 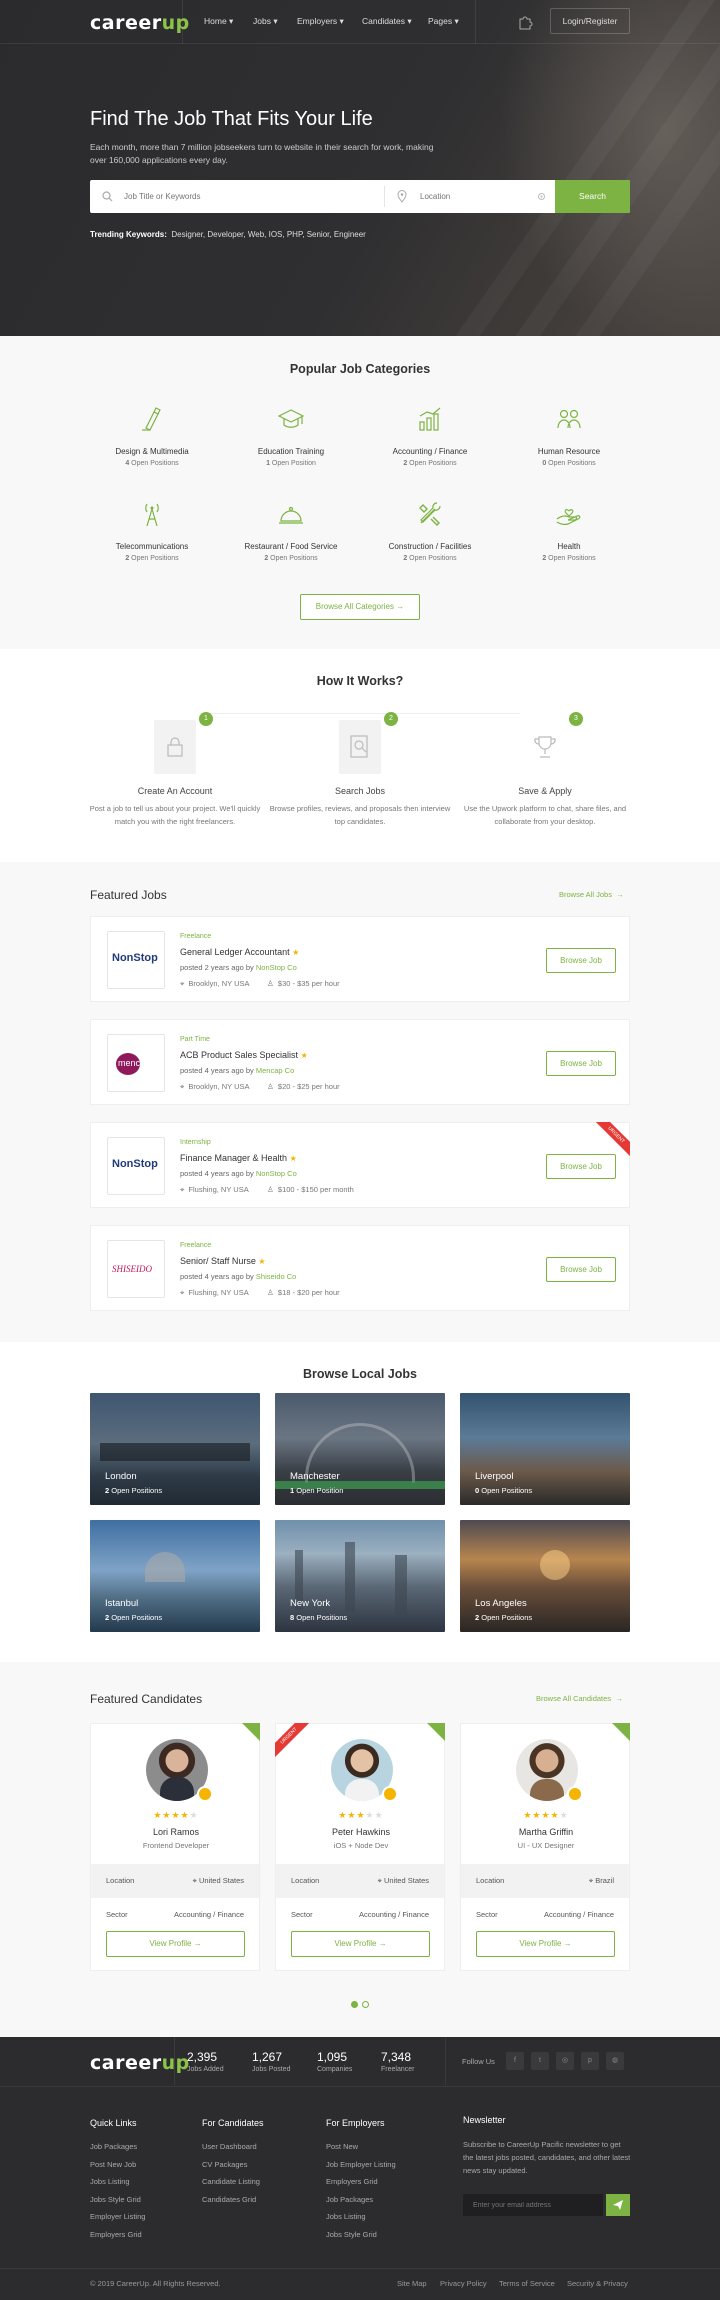 What do you see at coordinates (545, 1576) in the screenshot?
I see `city-card-los-angeles: Los Angeles 2 Open Positions` at bounding box center [545, 1576].